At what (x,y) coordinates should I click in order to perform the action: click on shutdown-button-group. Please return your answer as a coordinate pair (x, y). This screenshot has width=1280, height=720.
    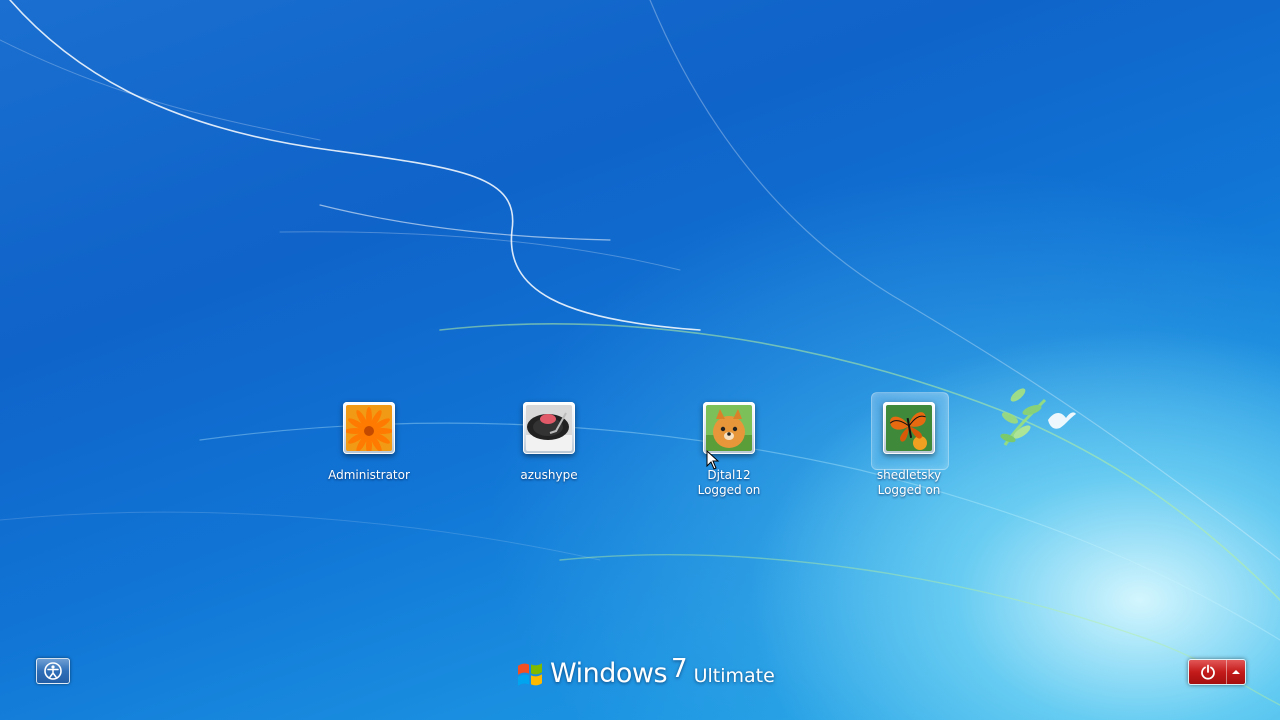
    Looking at the image, I should click on (1217, 672).